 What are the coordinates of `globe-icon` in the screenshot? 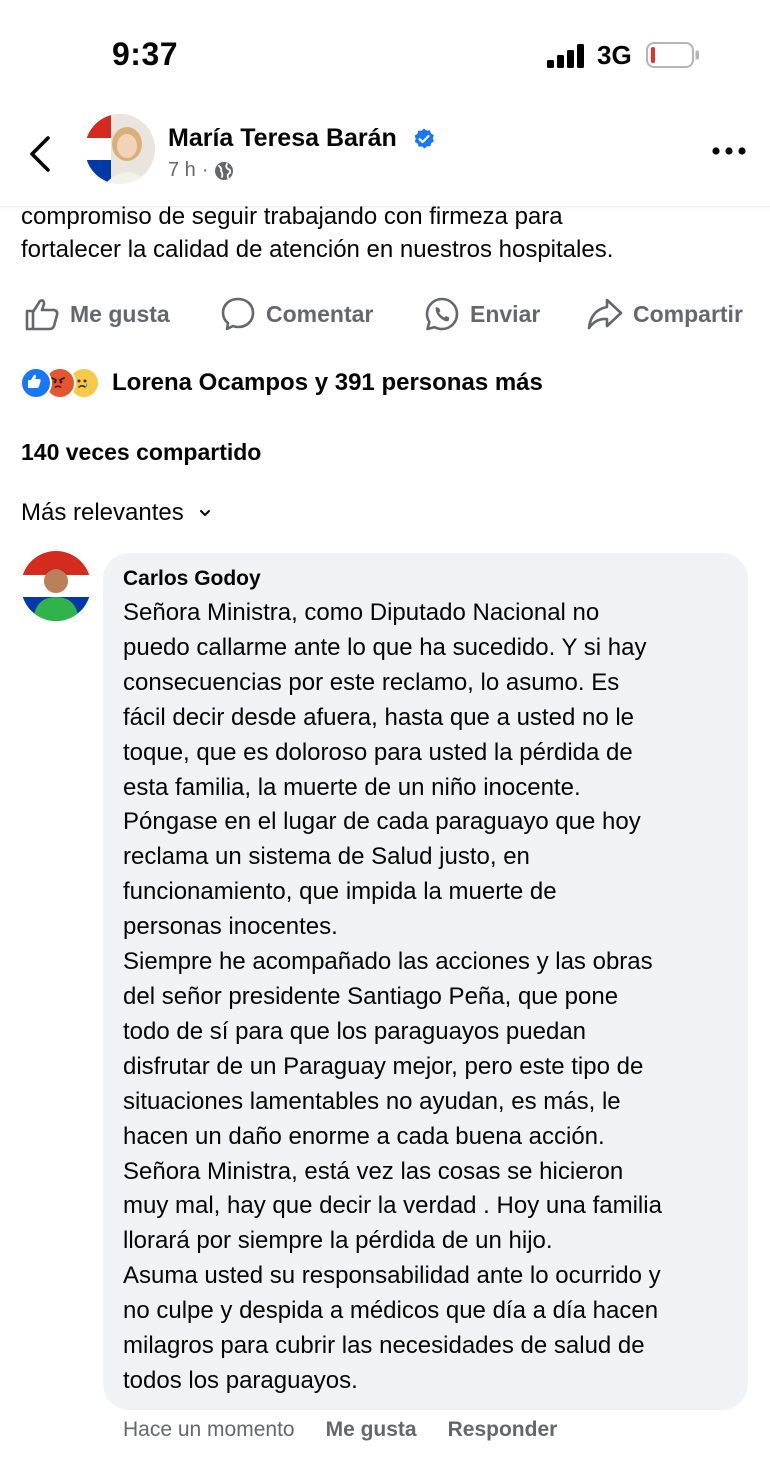 It's located at (224, 170).